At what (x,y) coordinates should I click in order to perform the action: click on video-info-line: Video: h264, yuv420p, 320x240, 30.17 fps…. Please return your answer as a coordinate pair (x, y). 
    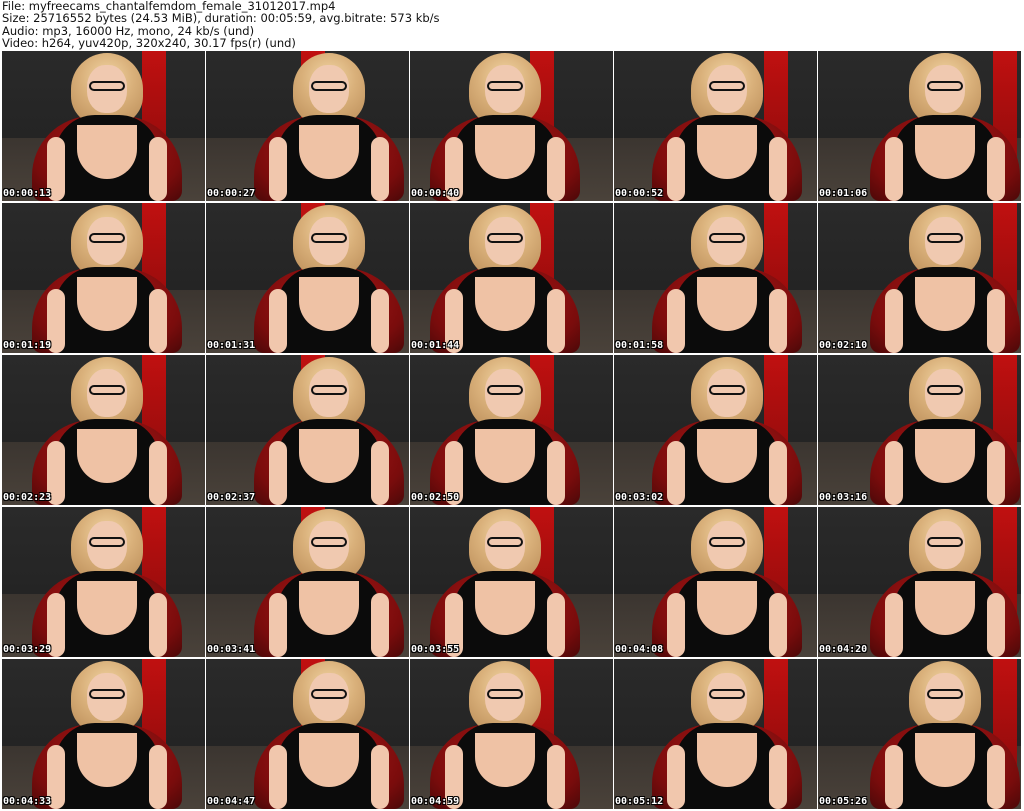
    Looking at the image, I should click on (149, 42).